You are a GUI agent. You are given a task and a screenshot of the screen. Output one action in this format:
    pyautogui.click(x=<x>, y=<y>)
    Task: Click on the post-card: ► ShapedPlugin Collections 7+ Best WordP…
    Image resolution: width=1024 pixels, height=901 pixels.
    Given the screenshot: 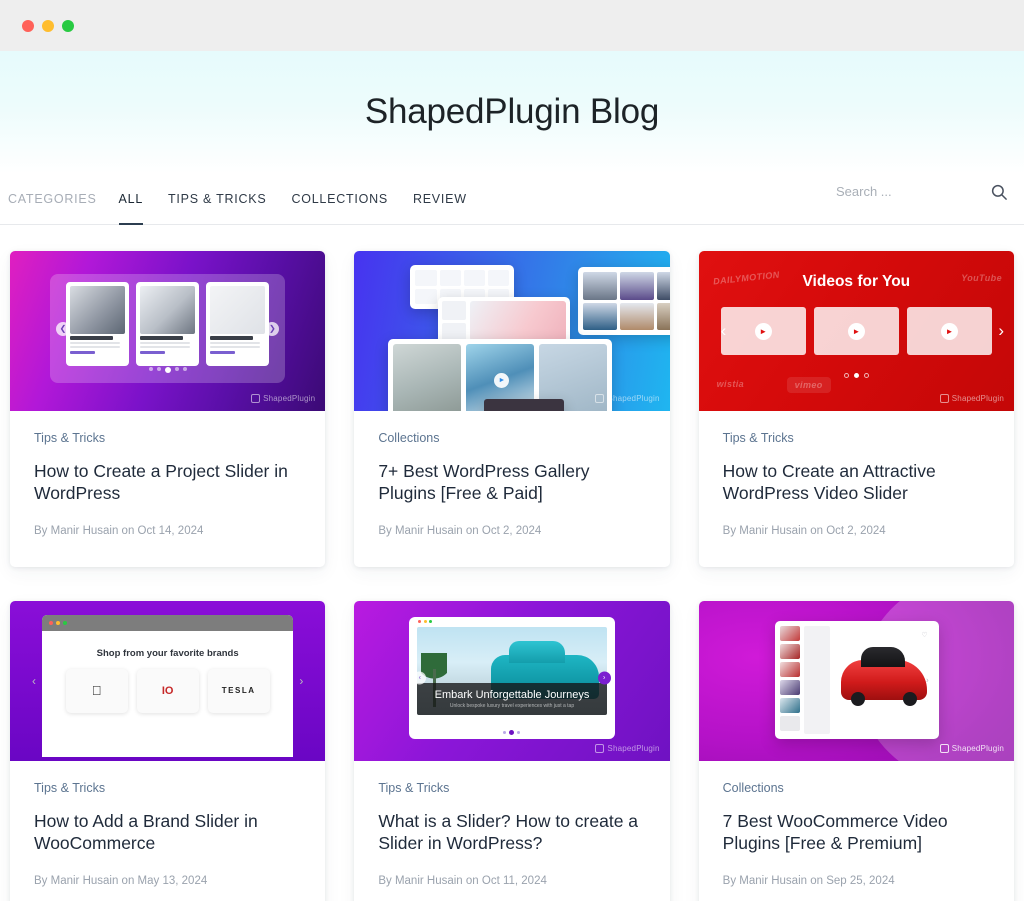 What is the action you would take?
    pyautogui.click(x=512, y=409)
    